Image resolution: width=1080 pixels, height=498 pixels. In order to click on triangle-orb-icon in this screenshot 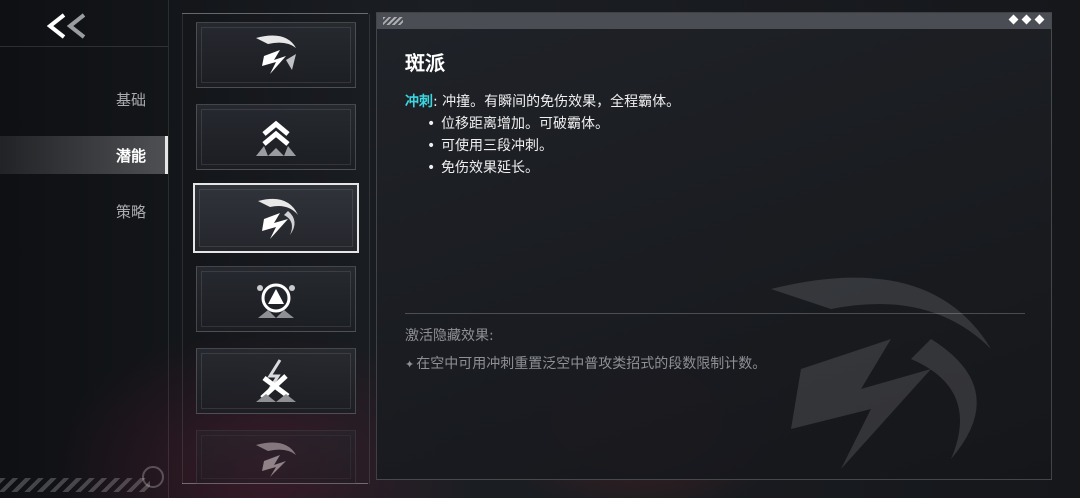, I will do `click(276, 300)`.